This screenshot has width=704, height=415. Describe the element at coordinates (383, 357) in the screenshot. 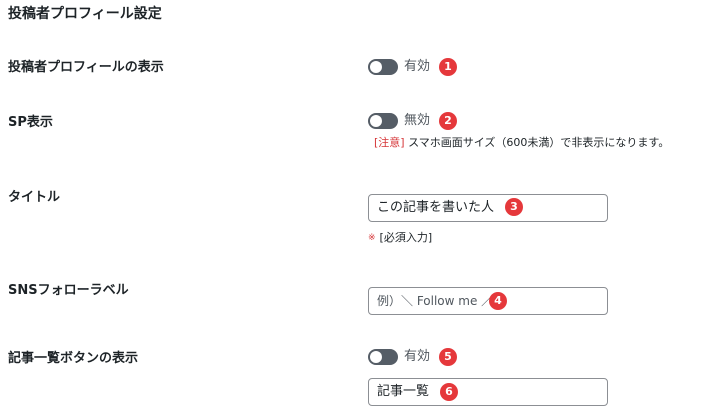

I see `list-button-toggle` at that location.